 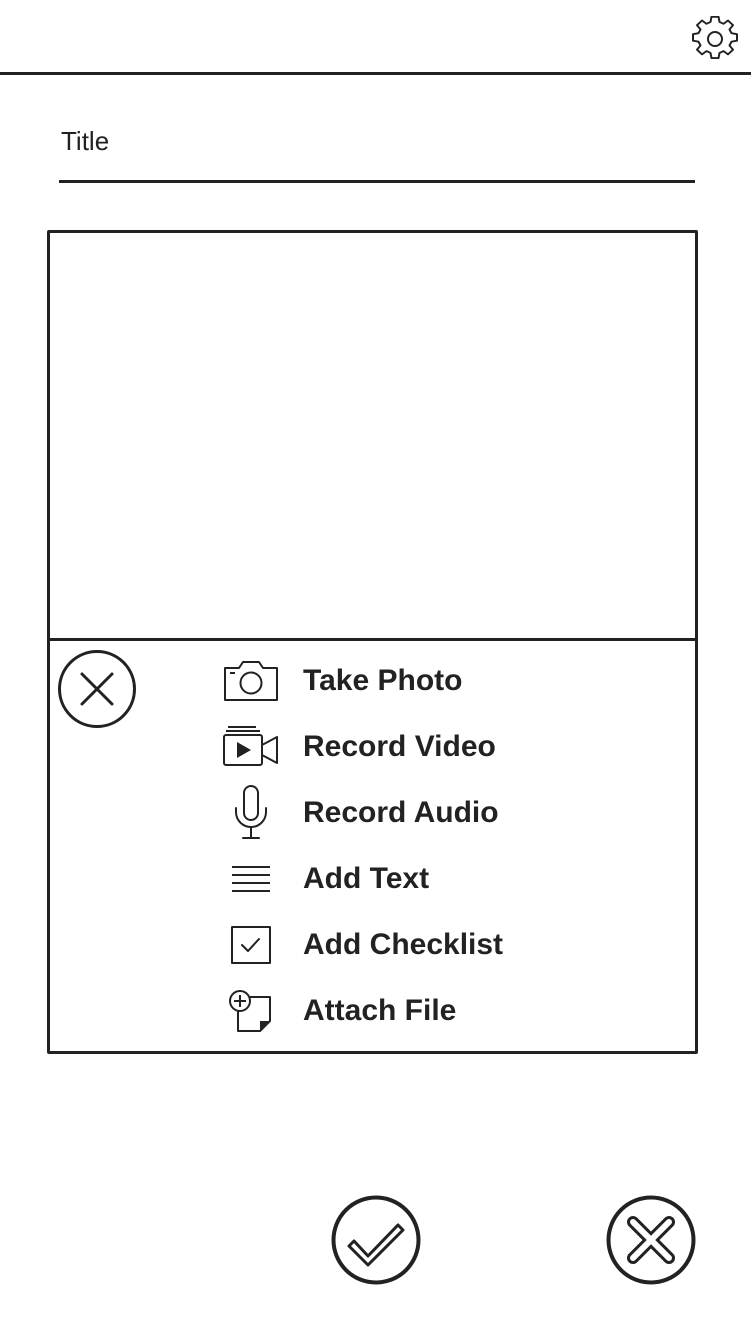 I want to click on title-placeholder: Title, so click(x=85, y=141).